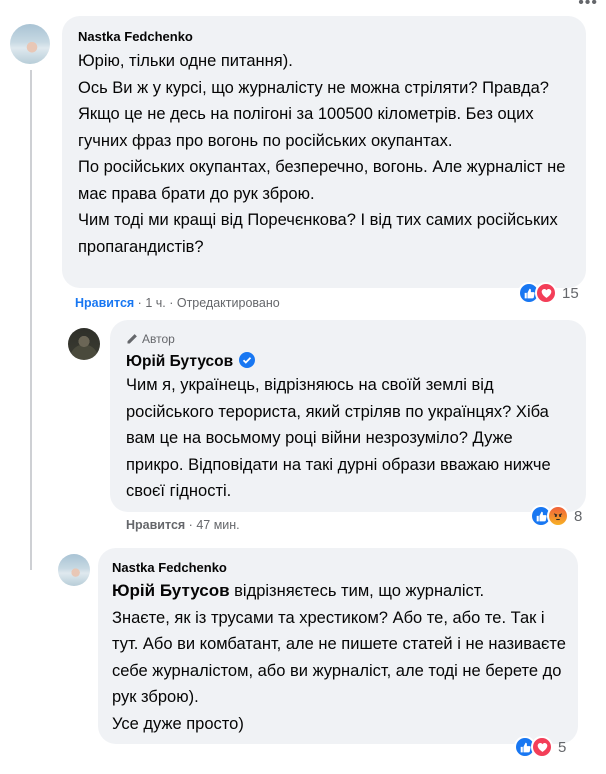 The height and width of the screenshot is (774, 606). Describe the element at coordinates (578, 516) in the screenshot. I see `reaction-count: 8` at that location.